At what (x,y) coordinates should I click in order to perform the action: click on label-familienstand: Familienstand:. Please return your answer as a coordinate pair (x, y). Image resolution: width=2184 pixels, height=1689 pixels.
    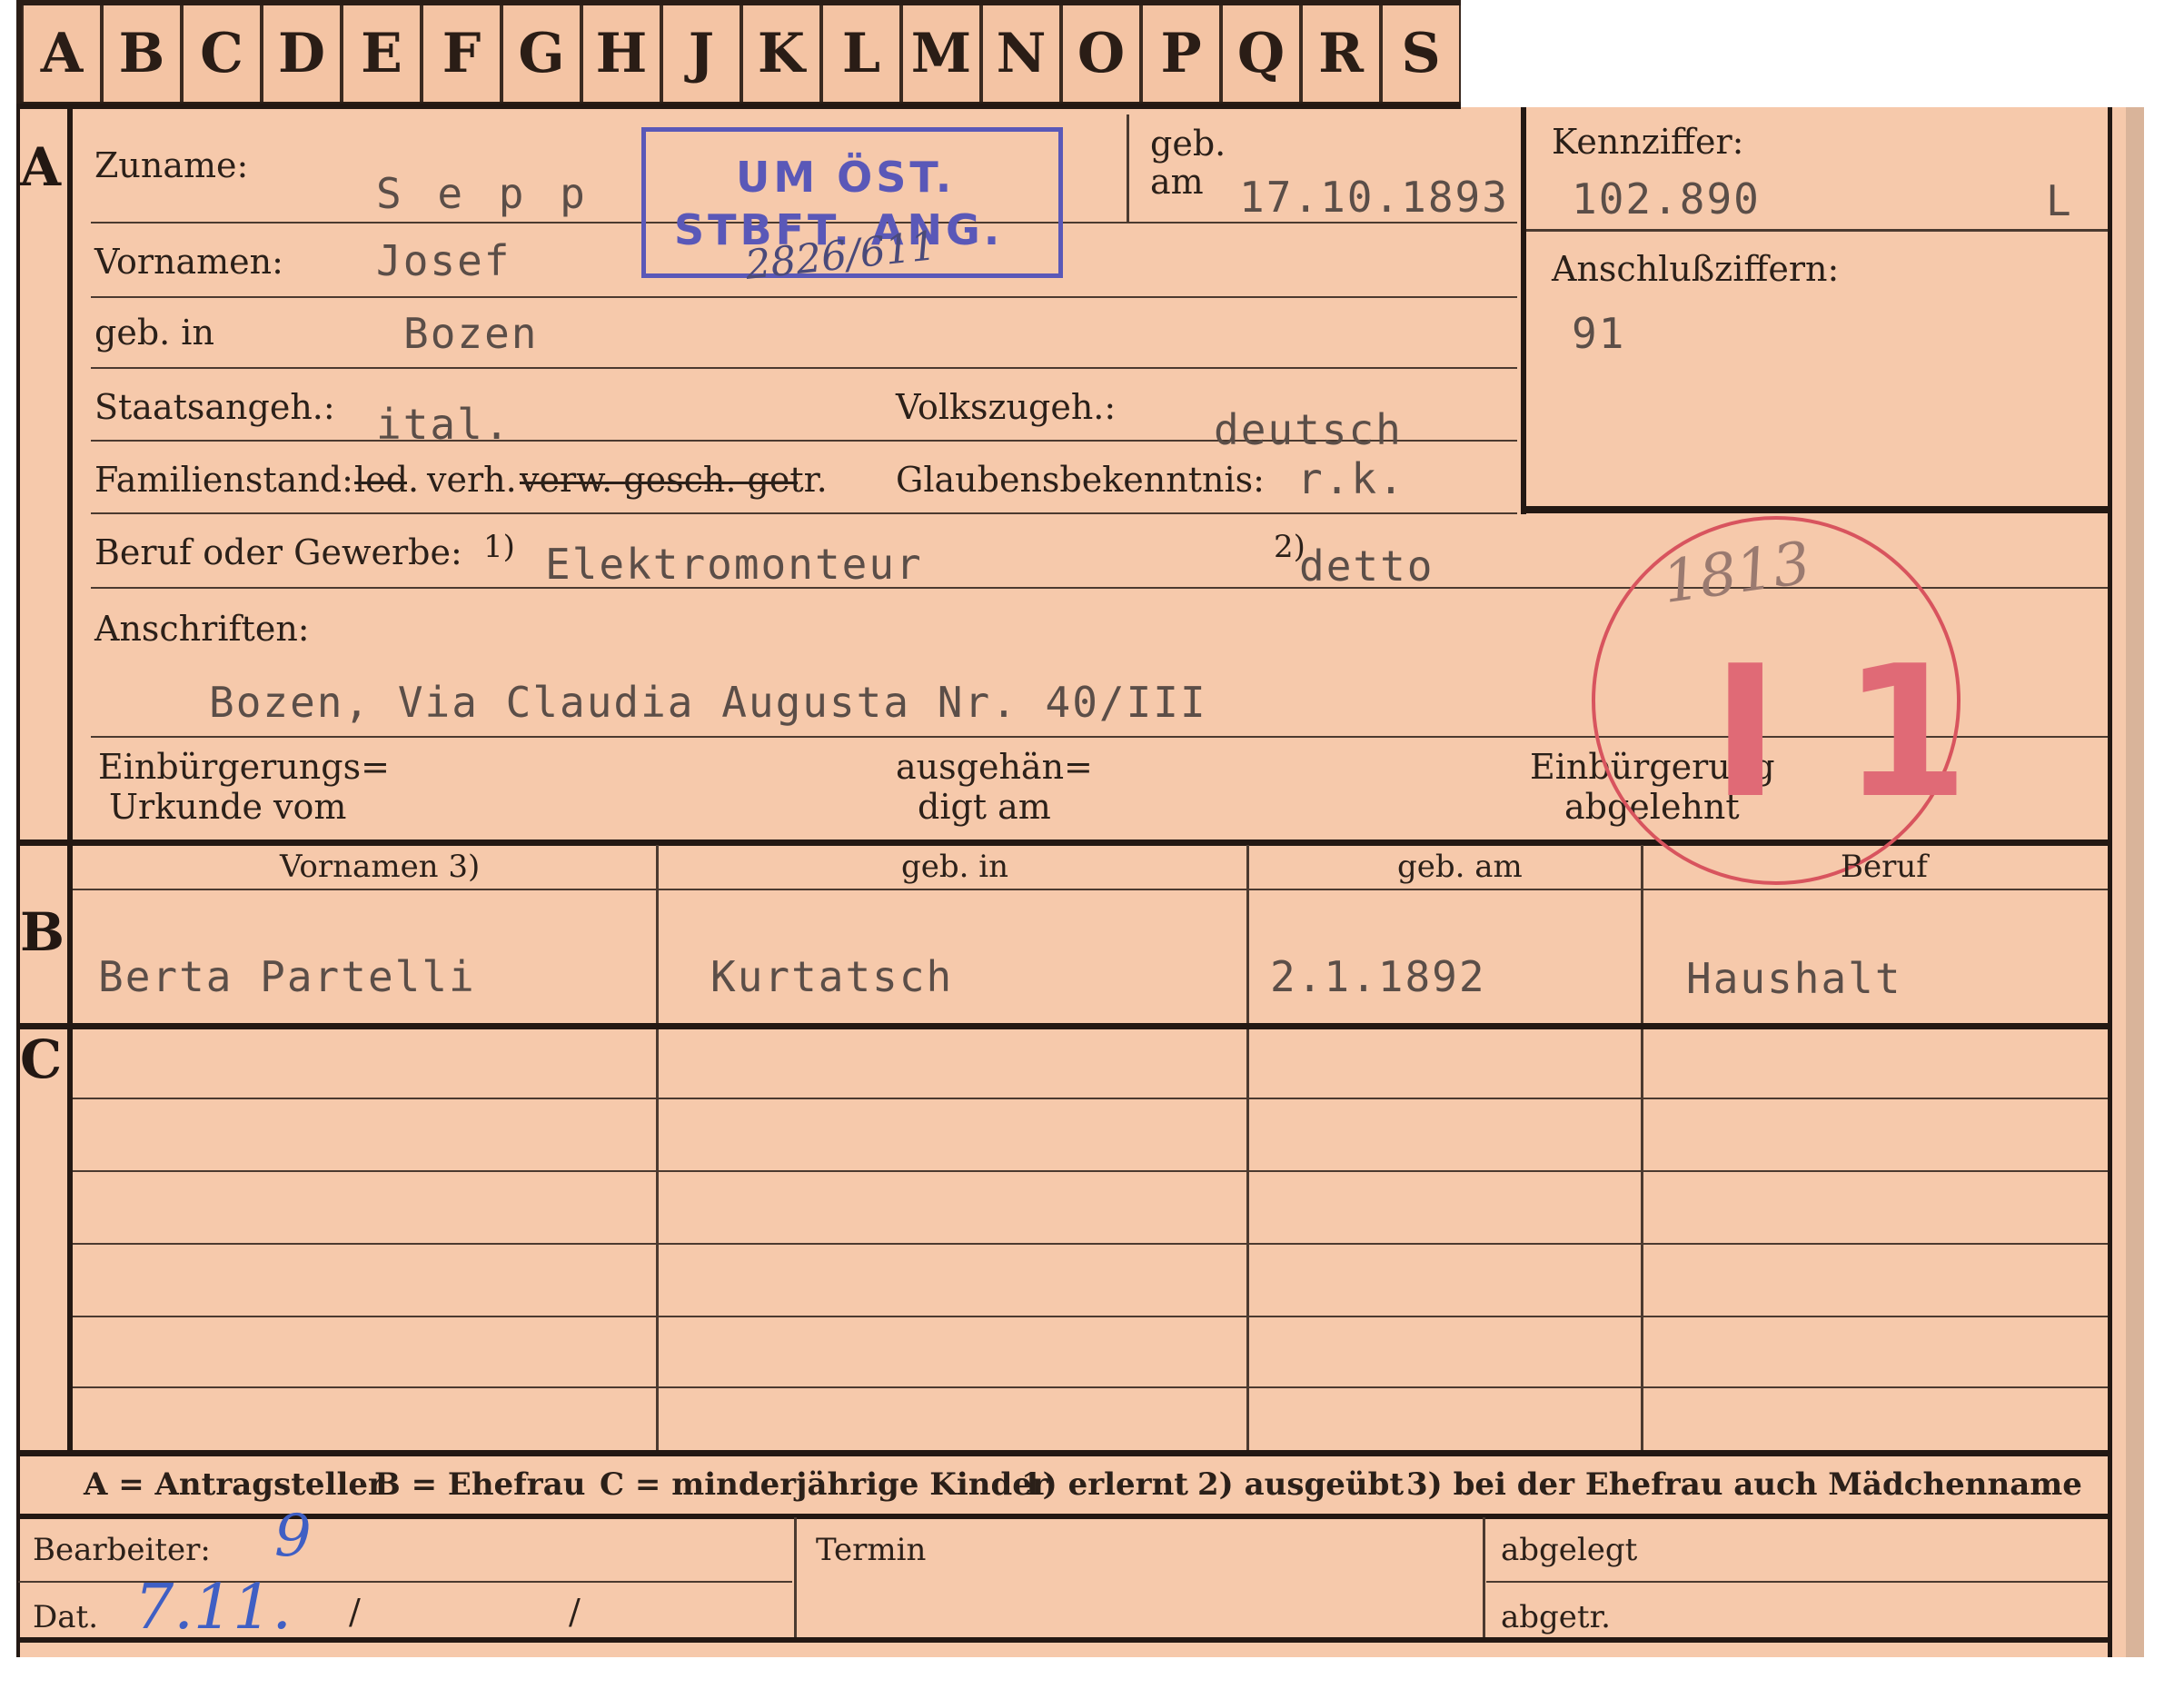
    Looking at the image, I should click on (224, 480).